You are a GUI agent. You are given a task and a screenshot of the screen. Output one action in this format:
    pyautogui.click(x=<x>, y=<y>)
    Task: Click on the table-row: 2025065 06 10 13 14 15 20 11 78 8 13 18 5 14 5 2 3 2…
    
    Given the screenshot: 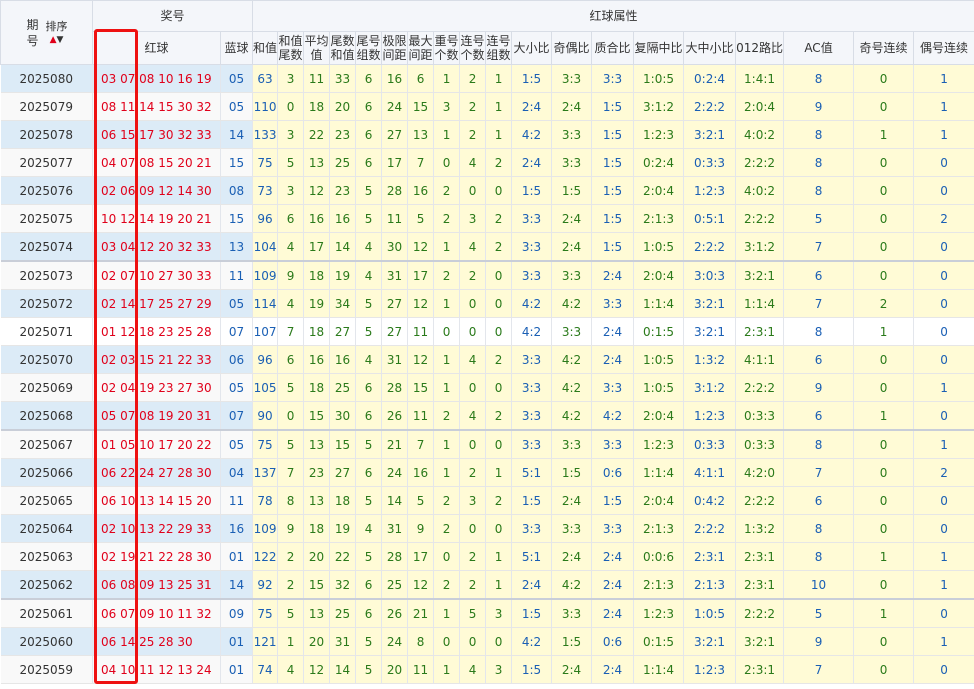 What is the action you would take?
    pyautogui.click(x=487, y=500)
    